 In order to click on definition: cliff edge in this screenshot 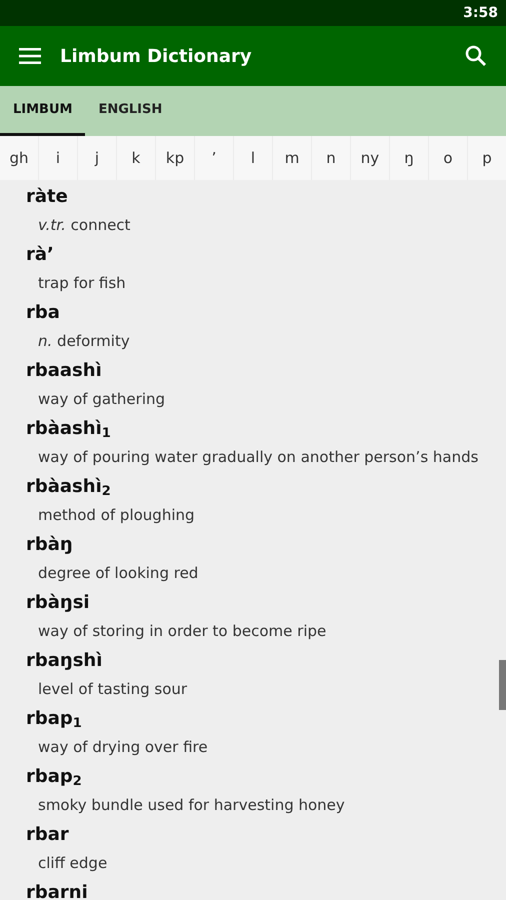, I will do `click(72, 863)`.